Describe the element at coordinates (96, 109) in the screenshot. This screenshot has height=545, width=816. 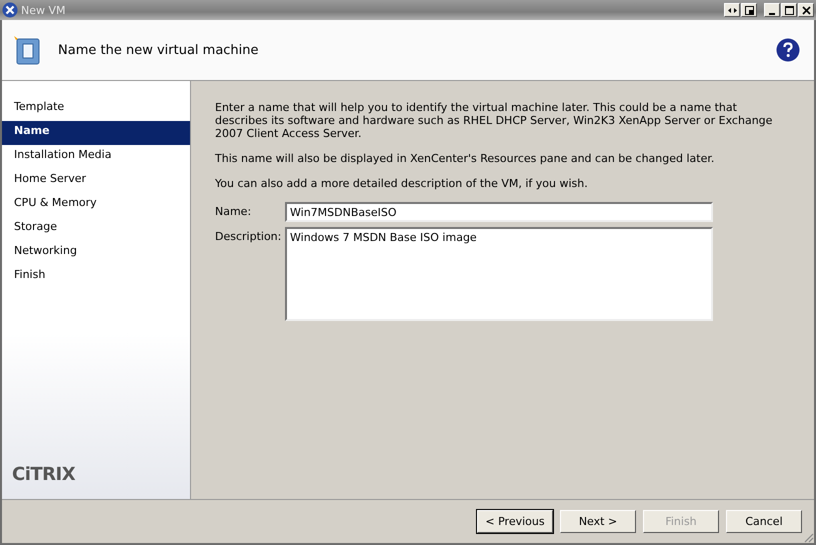
I see `step-item: Template` at that location.